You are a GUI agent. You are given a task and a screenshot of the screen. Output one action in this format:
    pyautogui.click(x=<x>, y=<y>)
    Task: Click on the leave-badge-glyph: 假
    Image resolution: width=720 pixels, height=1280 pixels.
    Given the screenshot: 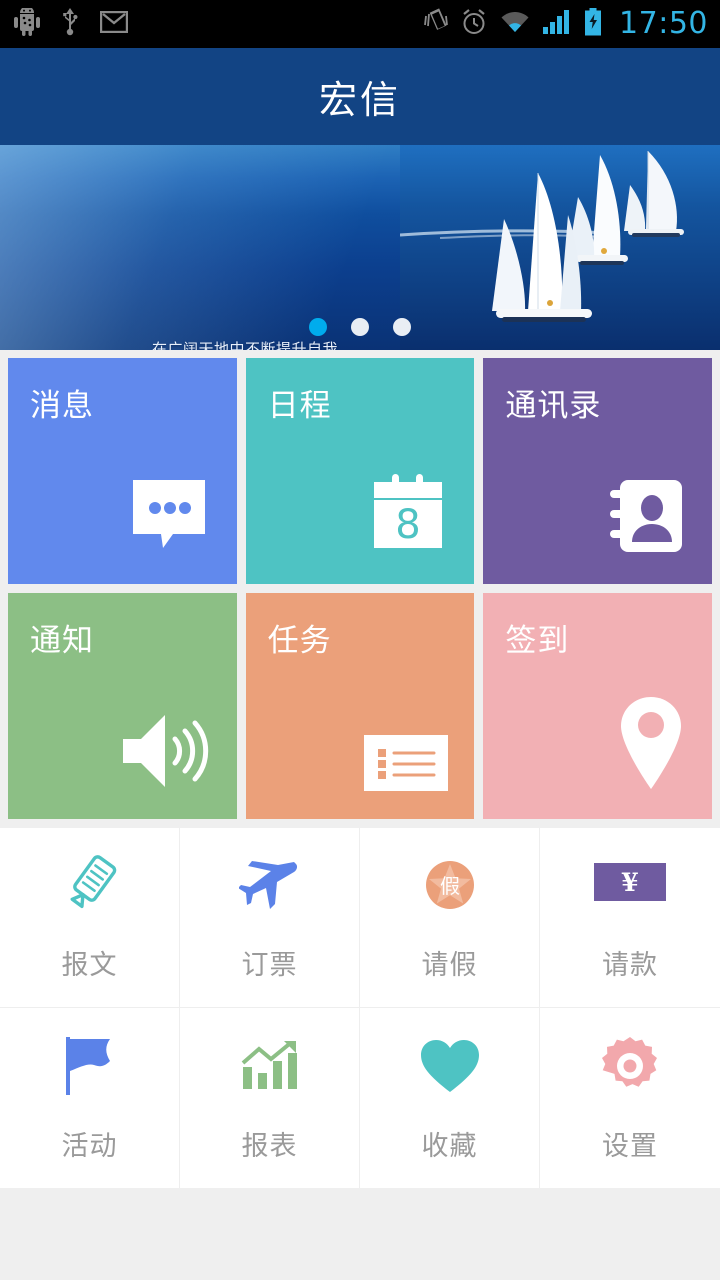 What is the action you would take?
    pyautogui.click(x=450, y=886)
    